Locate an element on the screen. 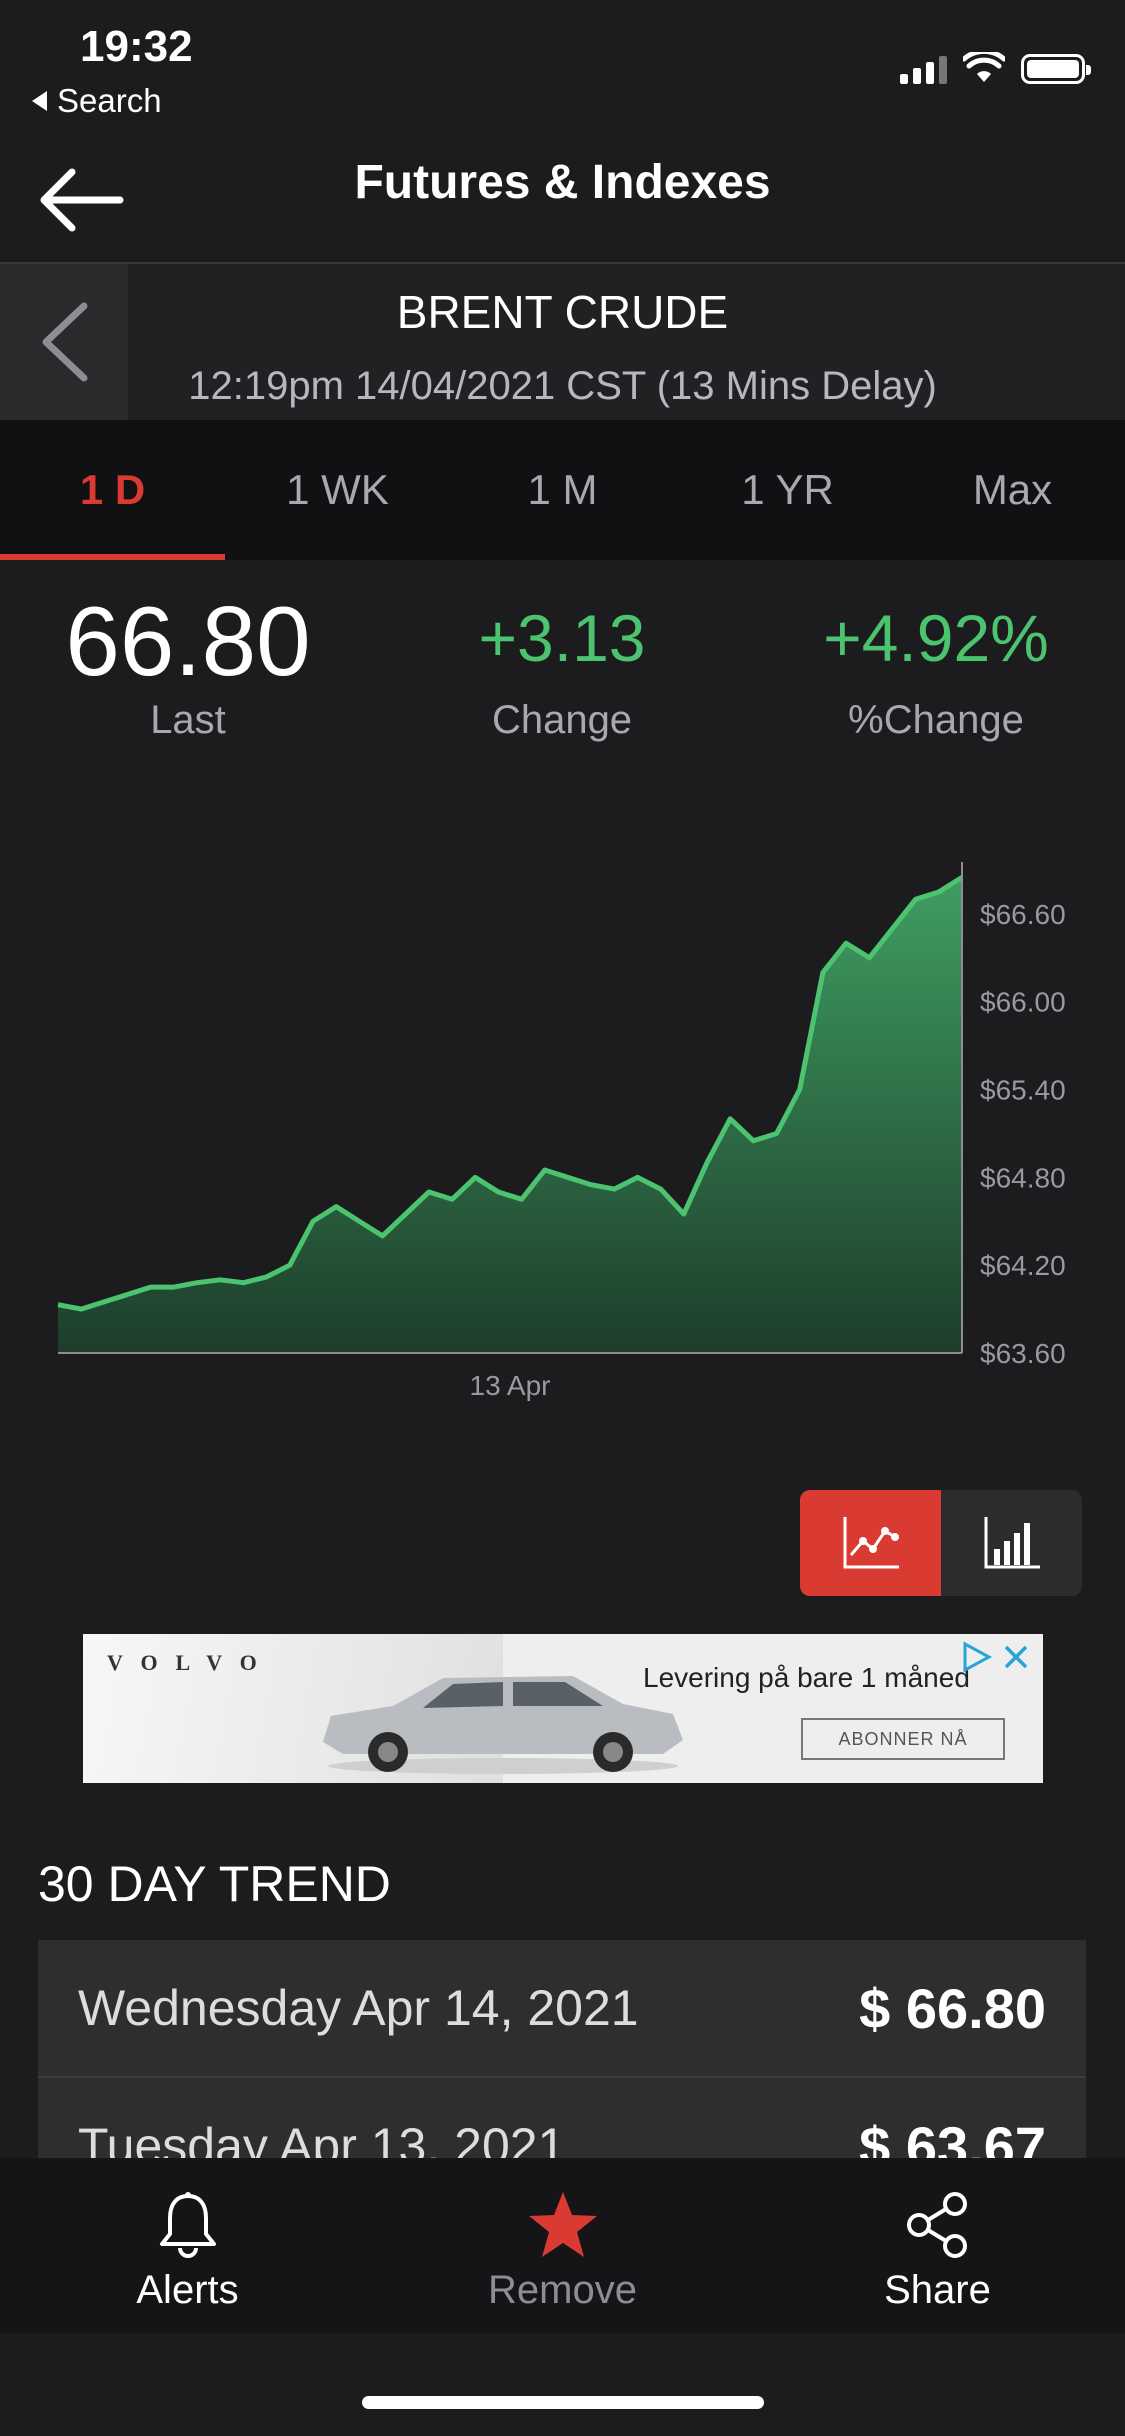  trend-date: Tuesday Apr 13, 2021 is located at coordinates (322, 2138).